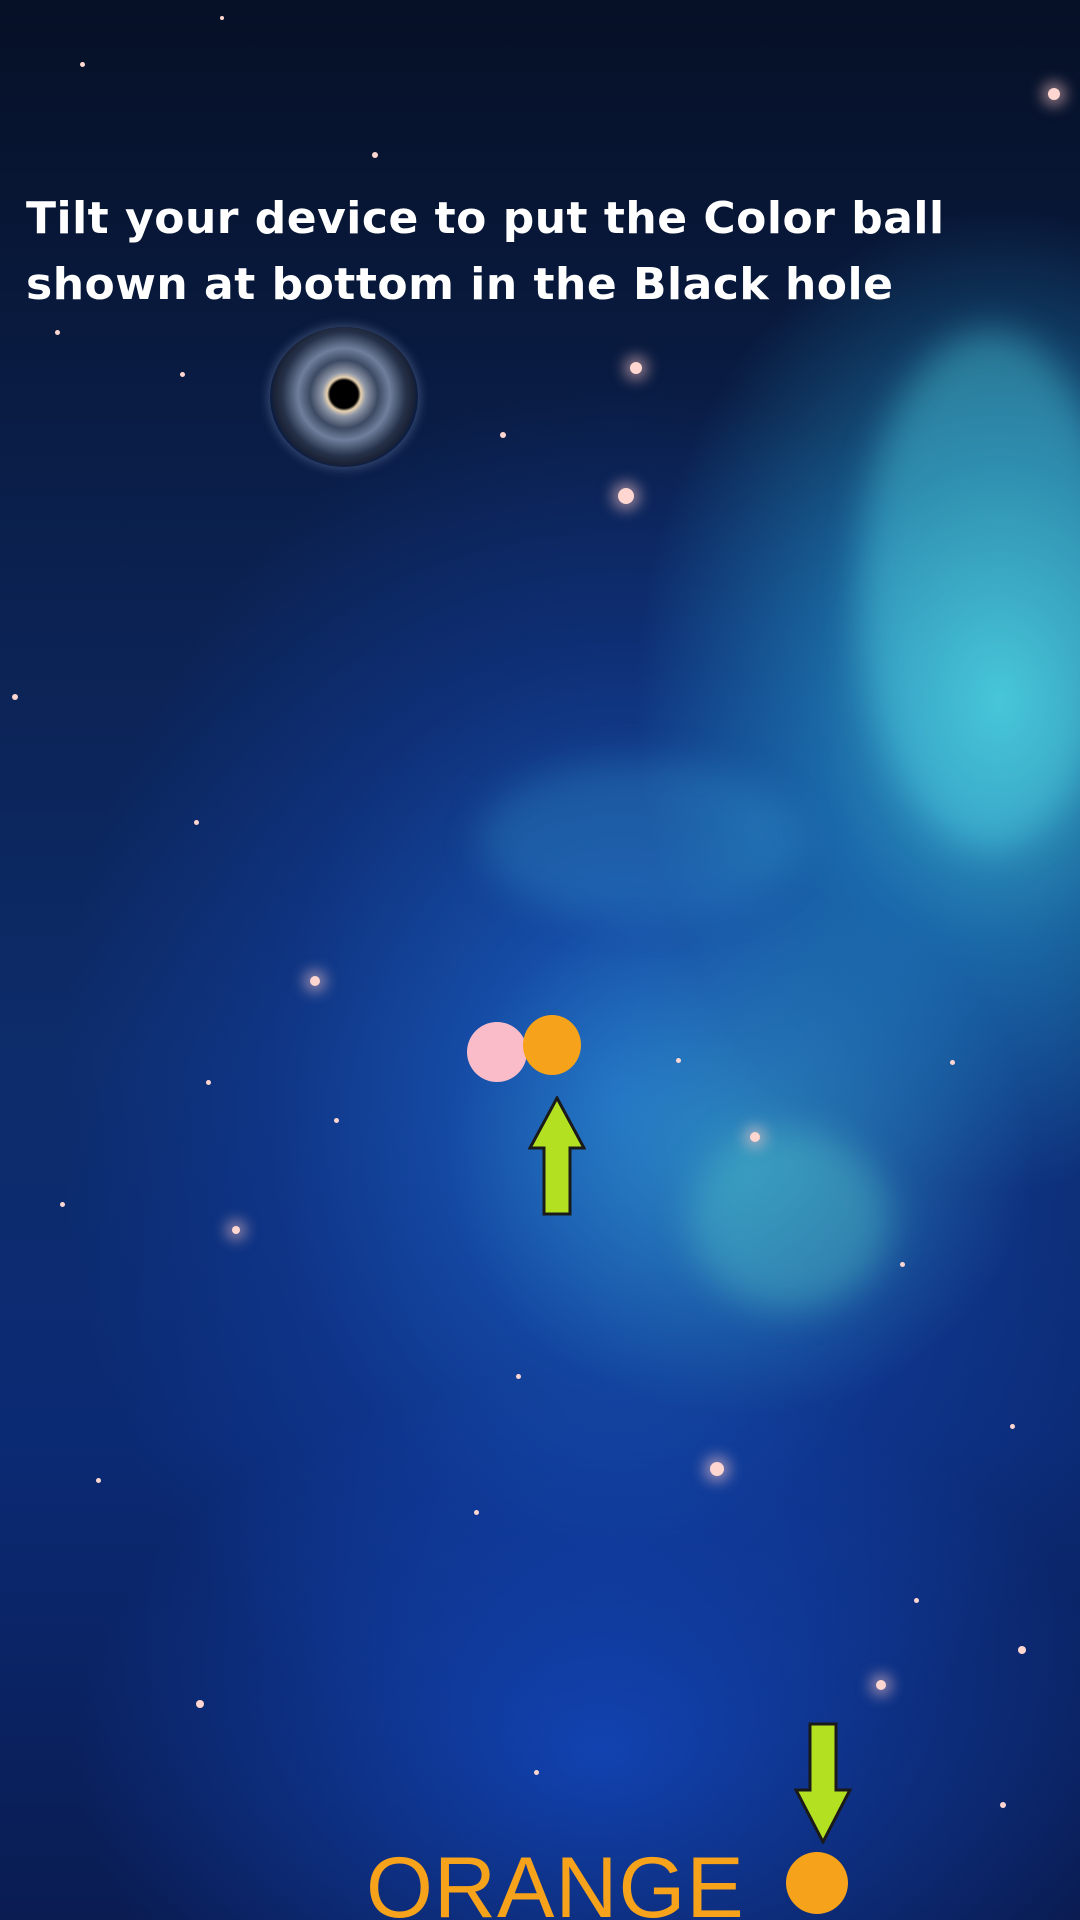  I want to click on pink-ball, so click(497, 1052).